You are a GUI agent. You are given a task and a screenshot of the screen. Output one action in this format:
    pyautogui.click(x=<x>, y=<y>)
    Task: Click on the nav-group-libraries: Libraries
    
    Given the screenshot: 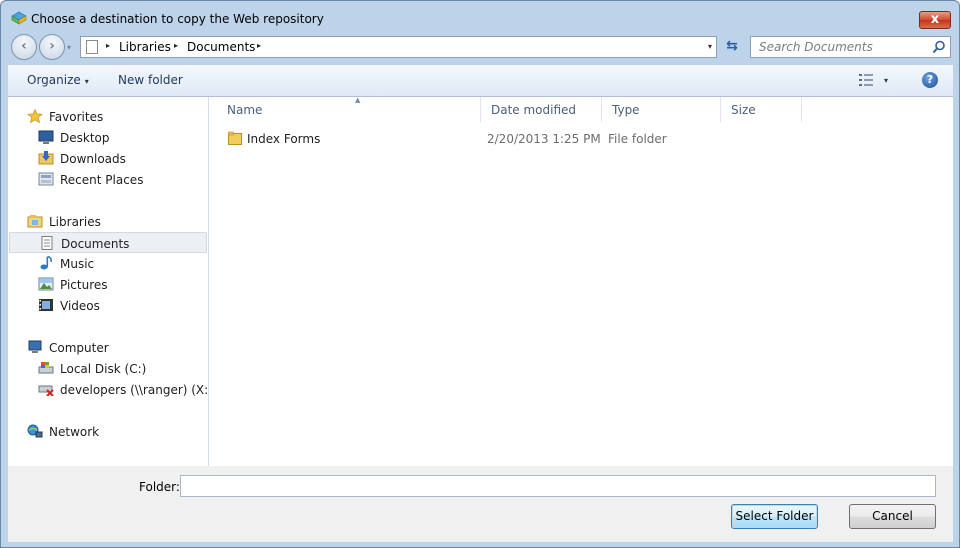 What is the action you would take?
    pyautogui.click(x=64, y=221)
    